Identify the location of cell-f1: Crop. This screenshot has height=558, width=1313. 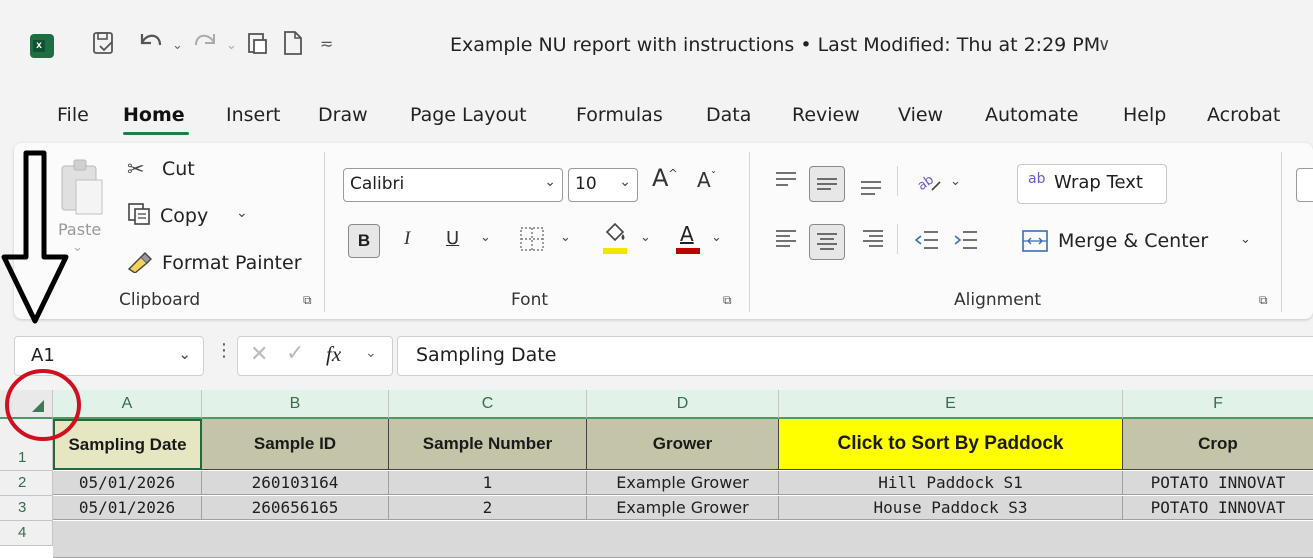
(1218, 444).